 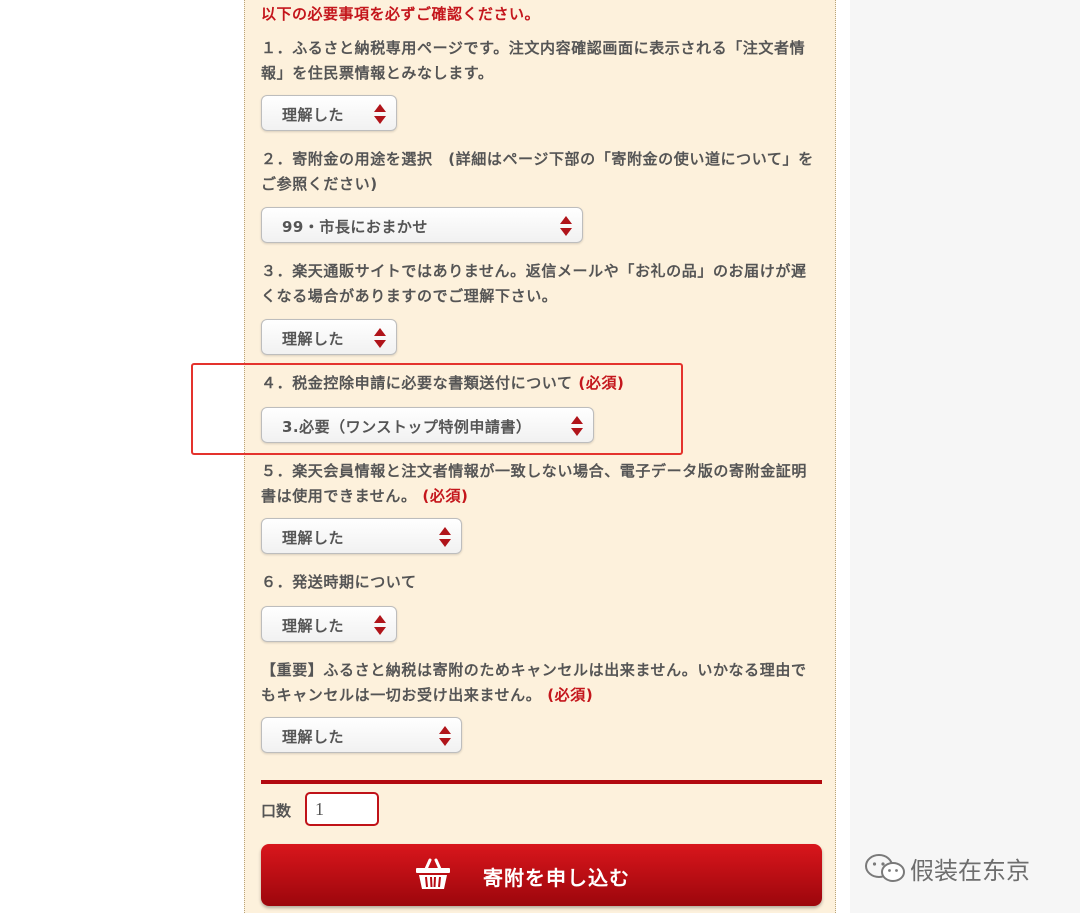 What do you see at coordinates (313, 737) in the screenshot?
I see `important-selected-value: 理解した` at bounding box center [313, 737].